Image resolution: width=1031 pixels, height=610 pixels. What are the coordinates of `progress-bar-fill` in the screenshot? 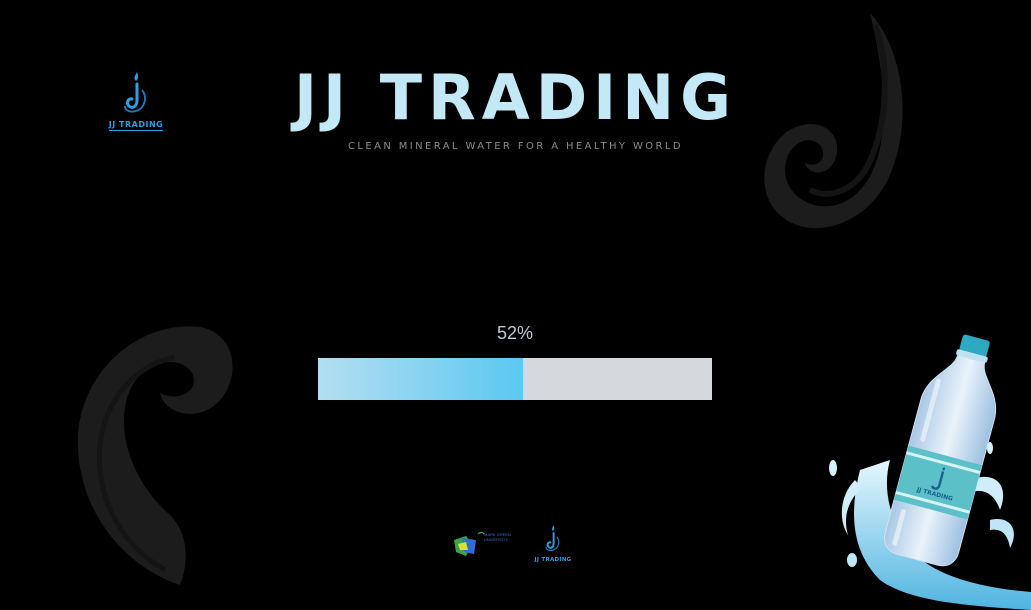 It's located at (420, 379).